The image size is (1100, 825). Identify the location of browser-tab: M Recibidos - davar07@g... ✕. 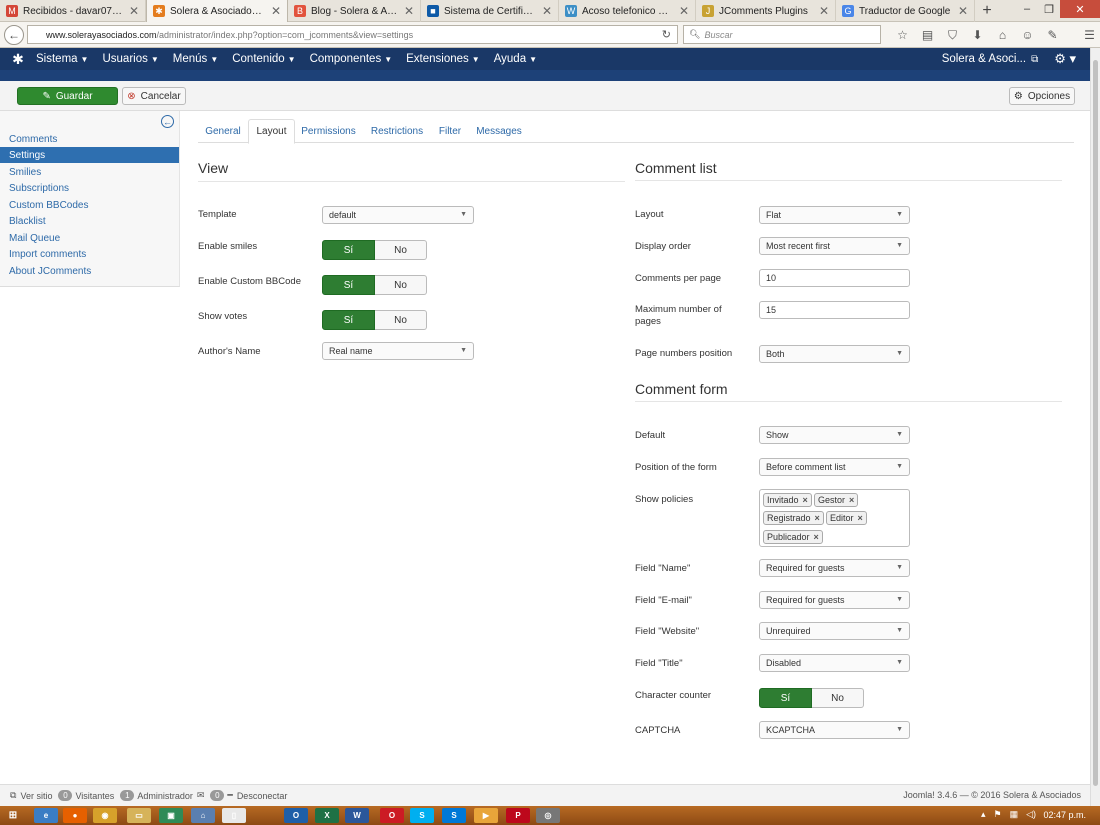
(73, 11).